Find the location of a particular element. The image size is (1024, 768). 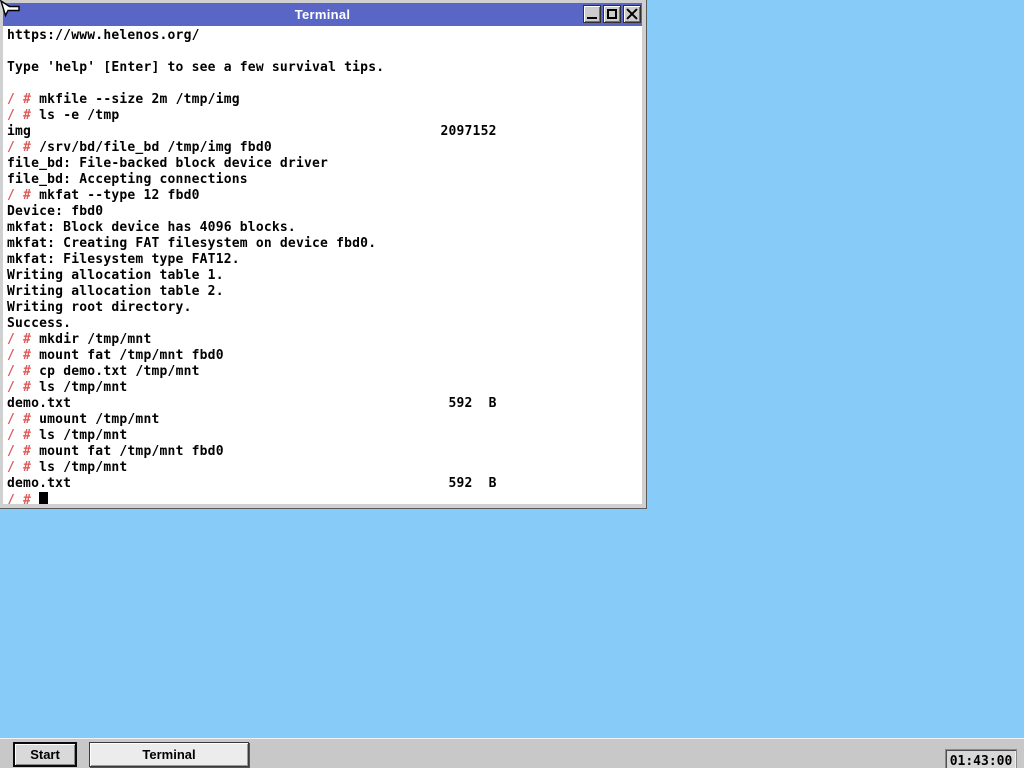

terminal-line: Writing allocation table 1. is located at coordinates (324, 276).